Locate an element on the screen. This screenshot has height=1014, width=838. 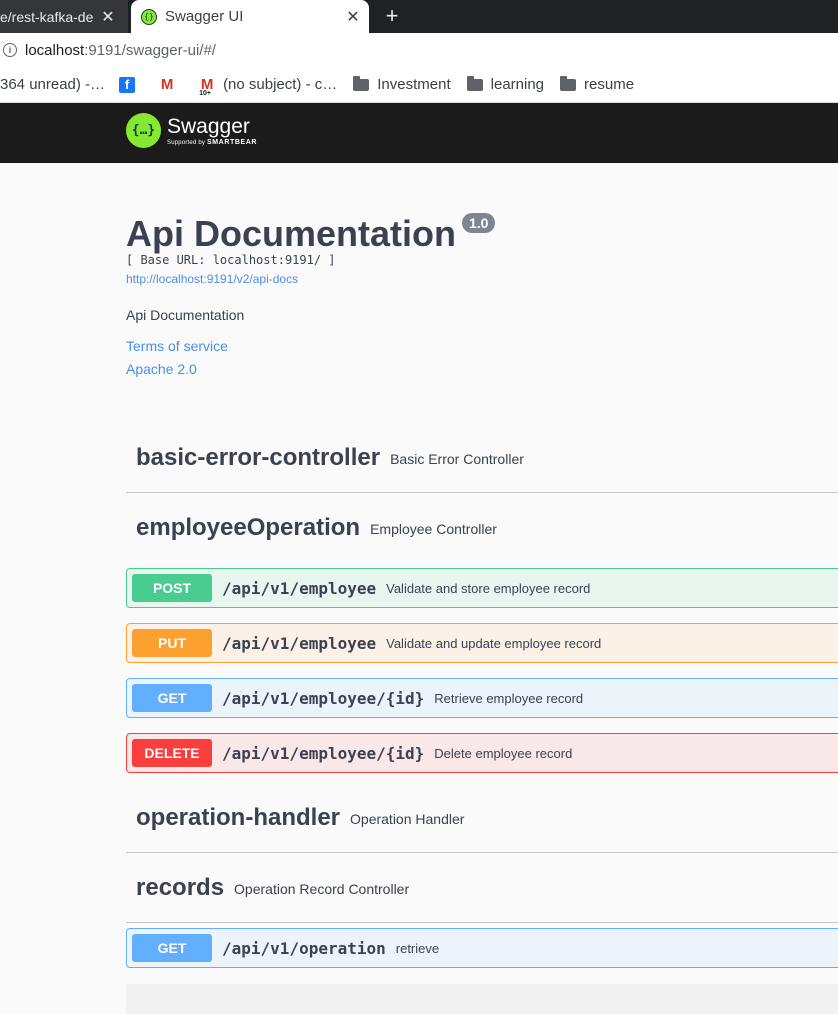
bookmark-facebook: f is located at coordinates (131, 84).